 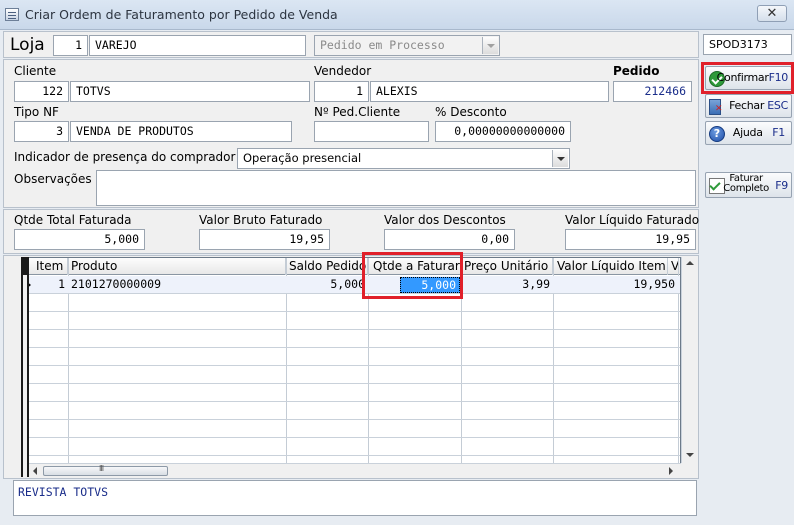 I want to click on cliente-label: Cliente, so click(x=35, y=71).